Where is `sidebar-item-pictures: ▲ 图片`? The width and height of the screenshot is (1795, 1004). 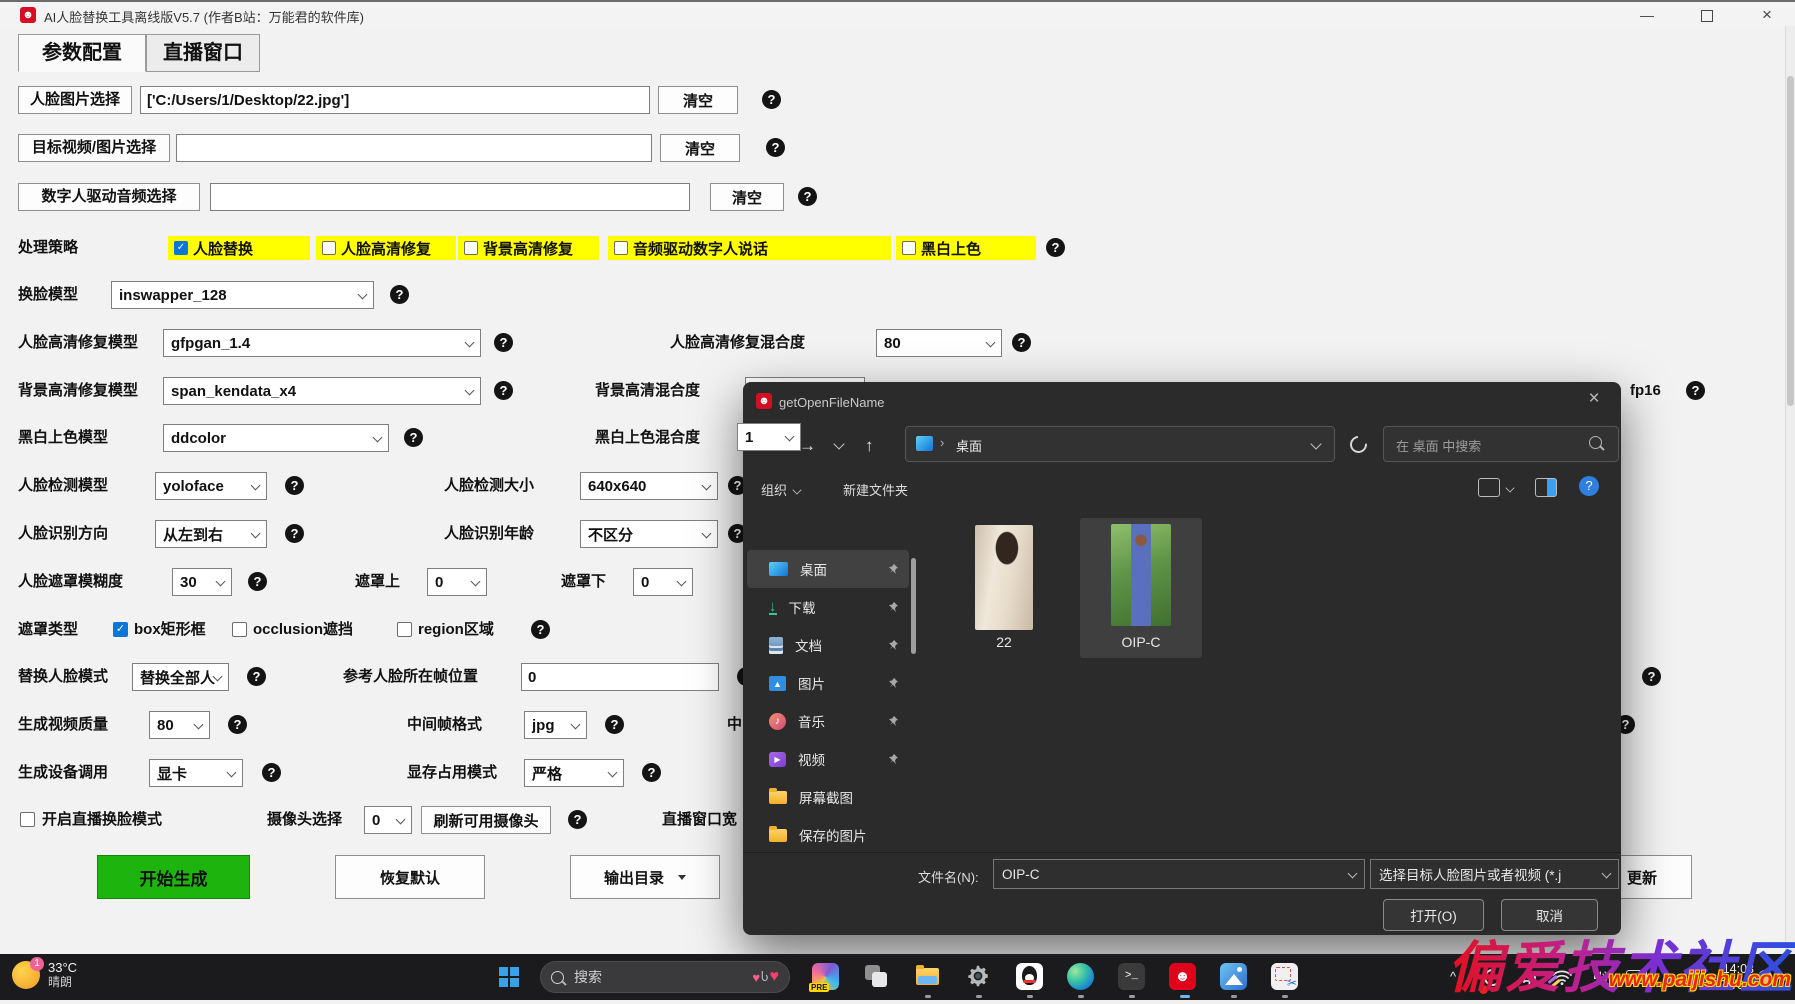
sidebar-item-pictures: ▲ 图片 is located at coordinates (828, 683).